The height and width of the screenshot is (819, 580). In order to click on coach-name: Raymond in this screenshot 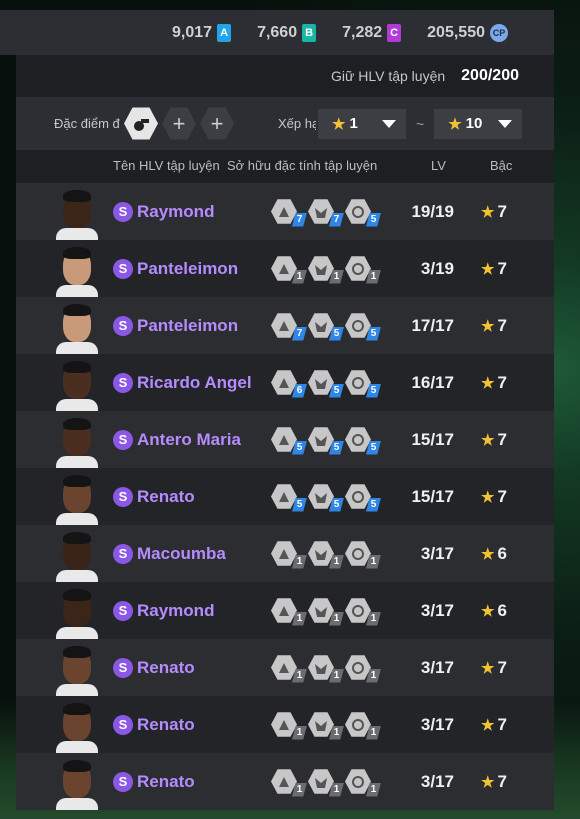, I will do `click(176, 610)`.